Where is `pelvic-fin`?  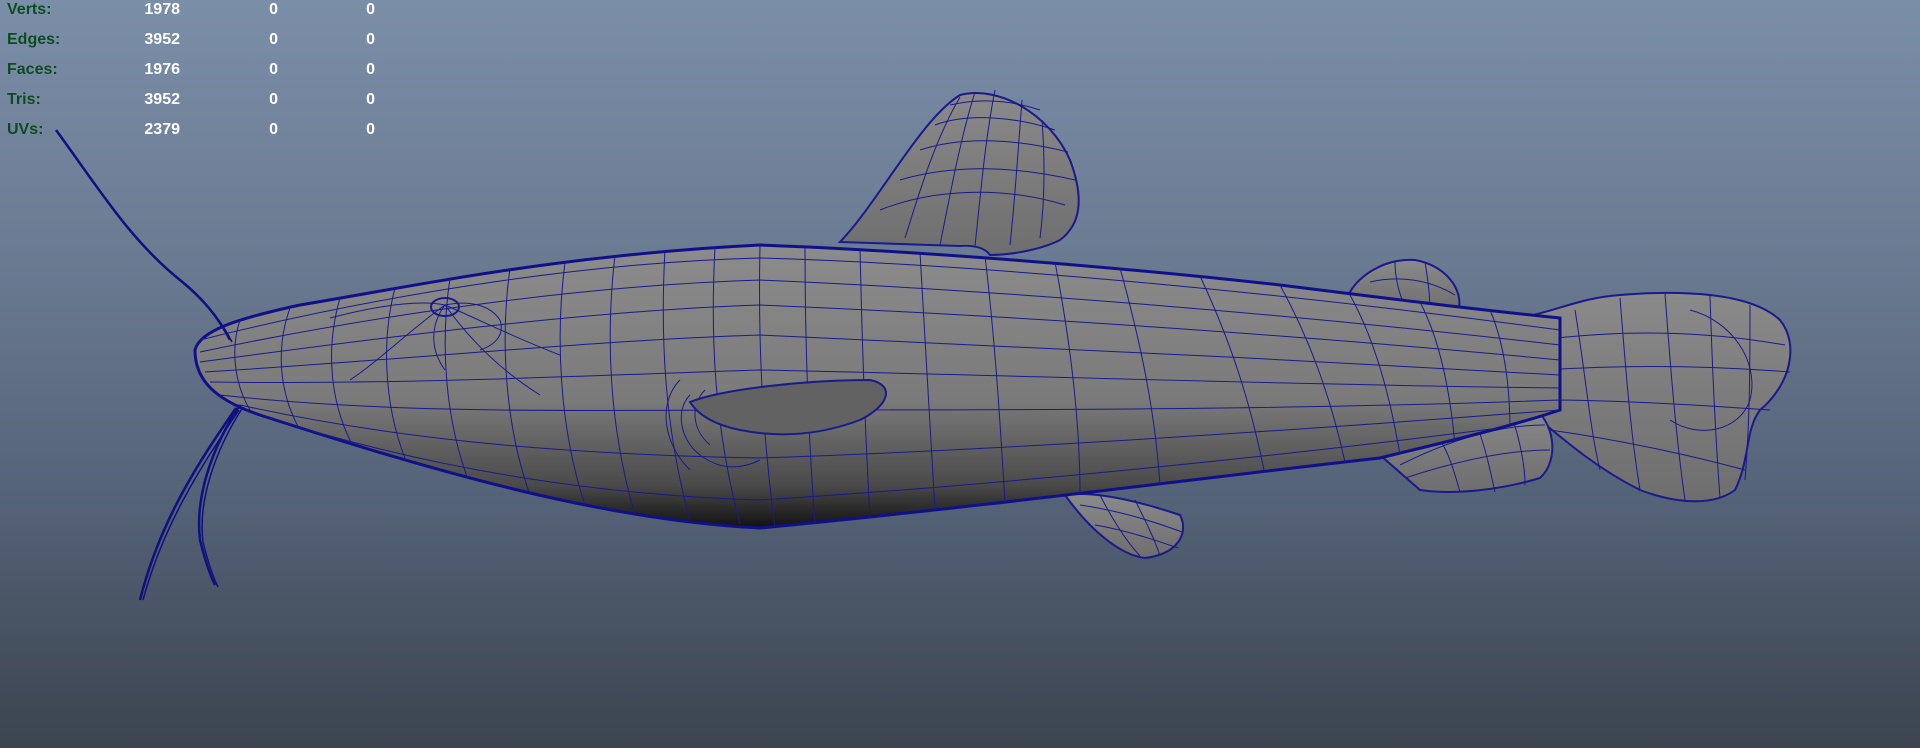
pelvic-fin is located at coordinates (1124, 526).